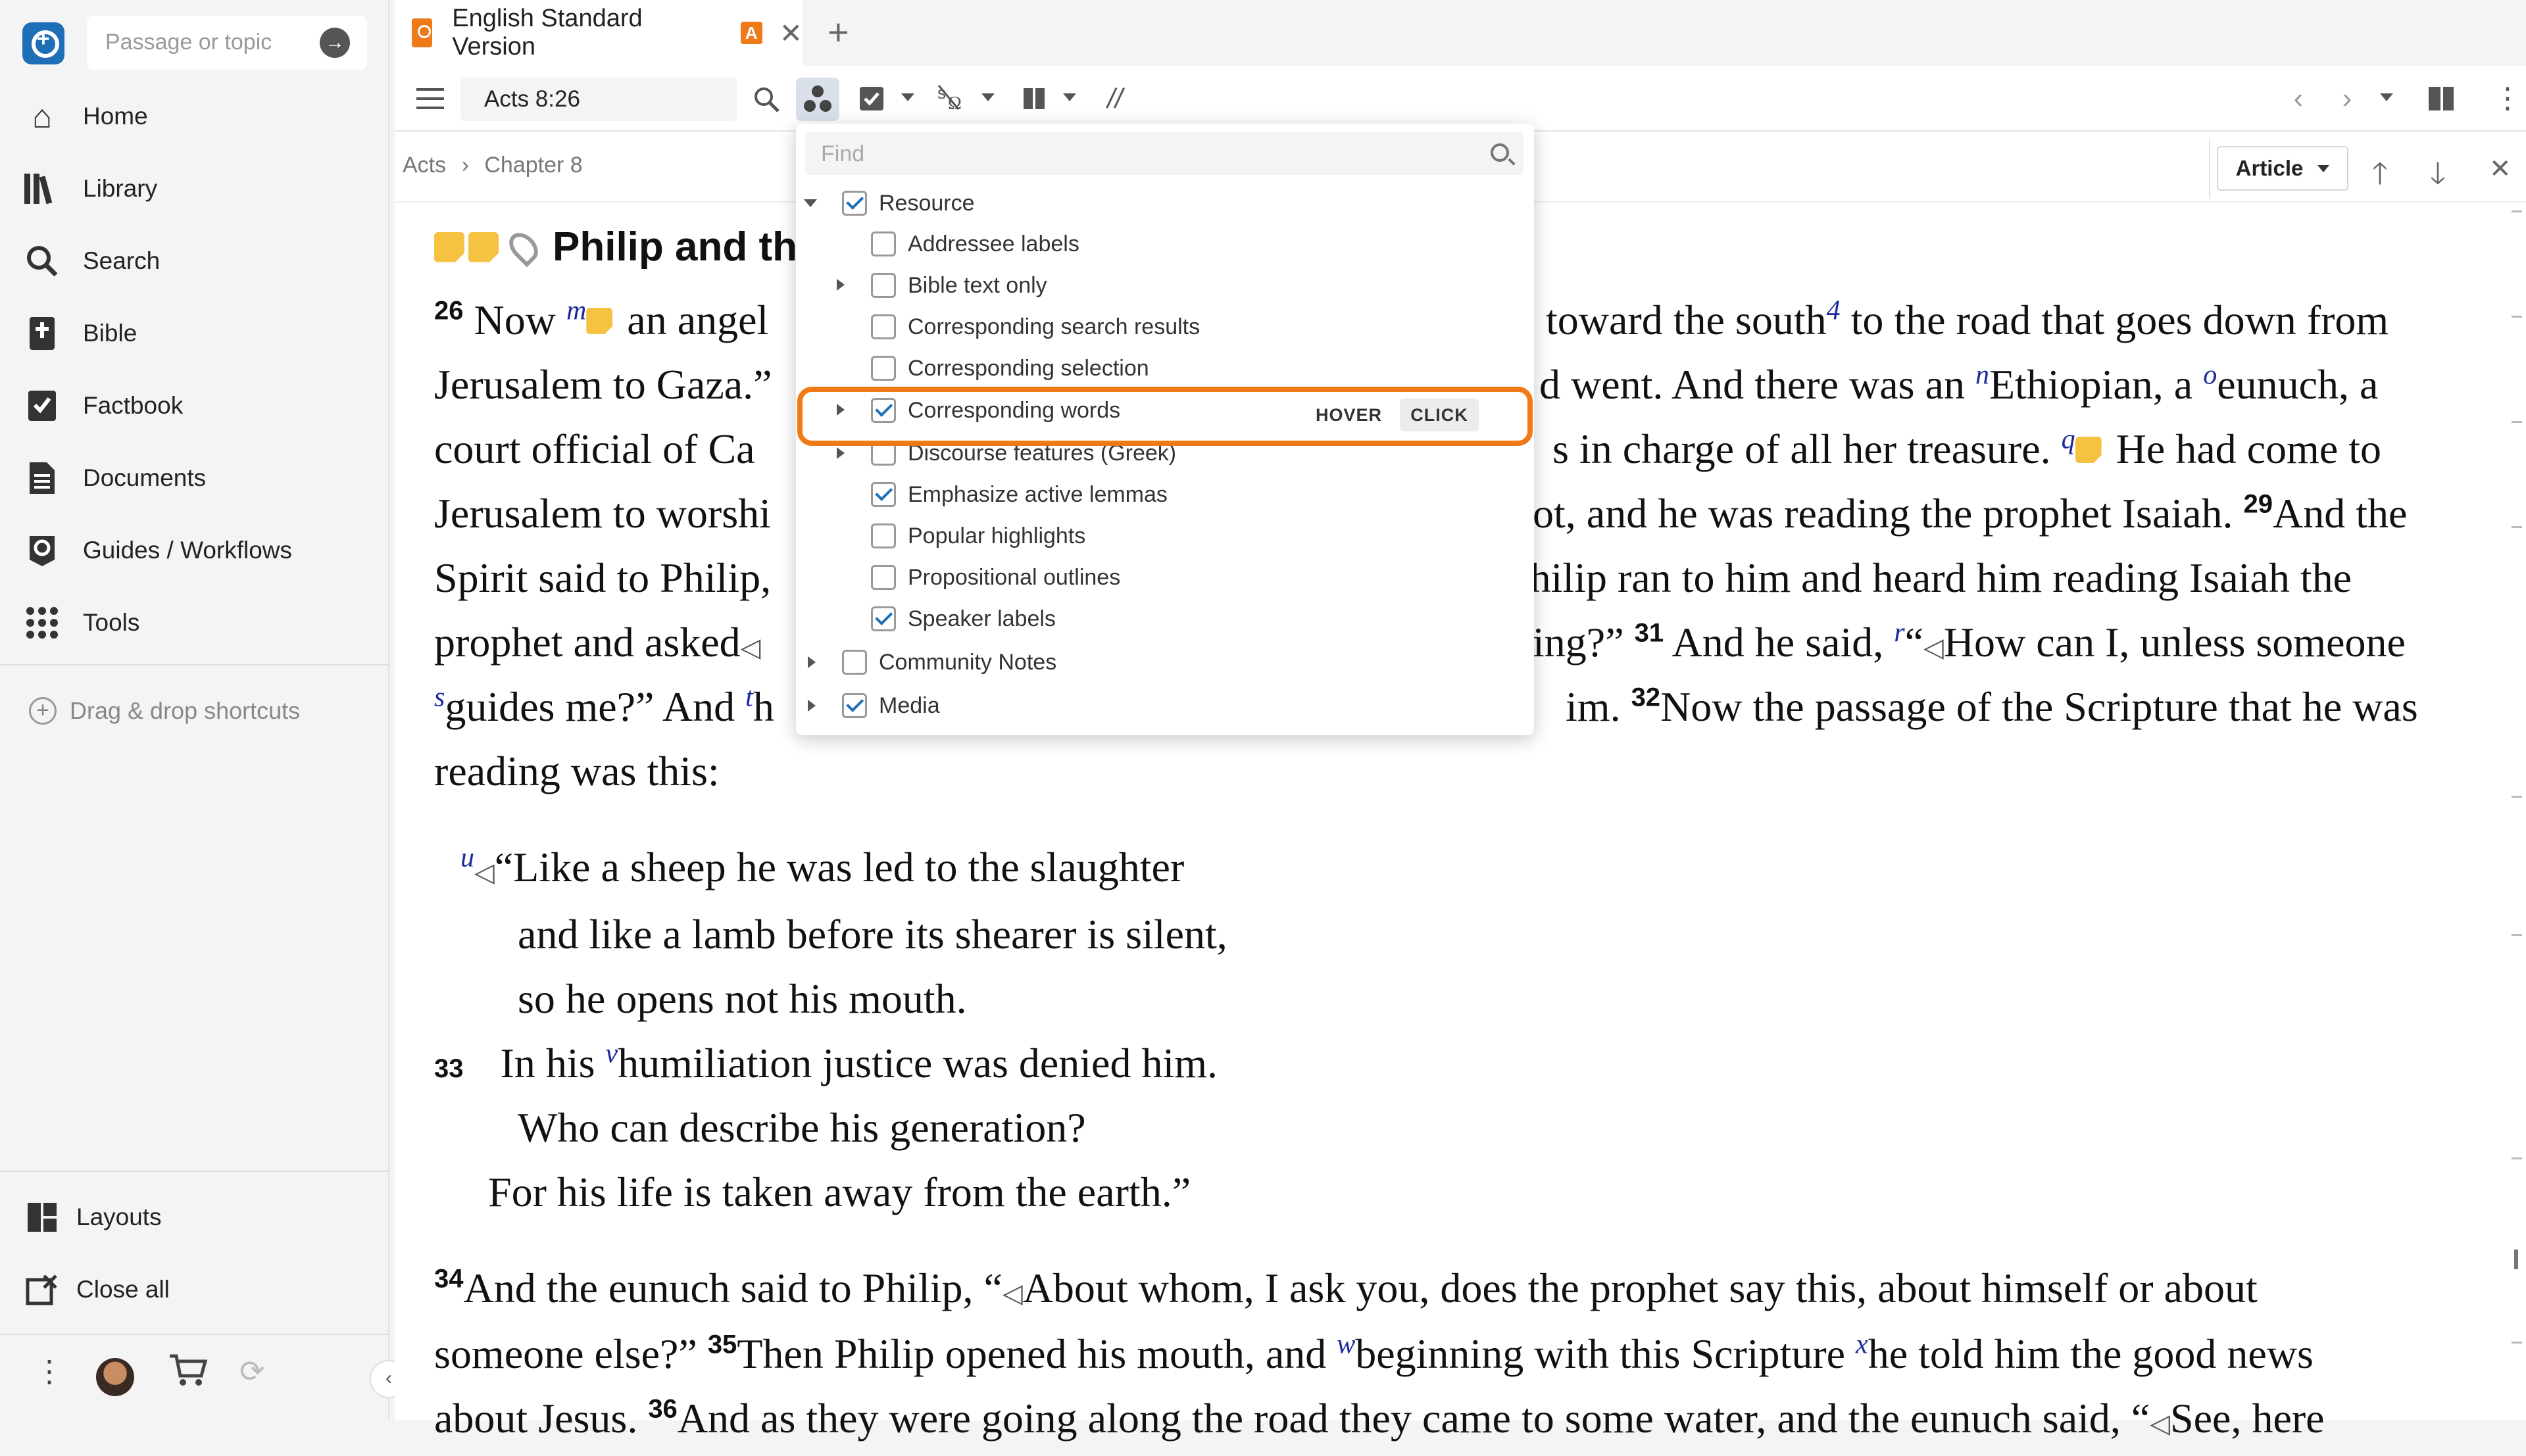 This screenshot has width=2526, height=1456. What do you see at coordinates (1646, 697) in the screenshot?
I see `verse-number: 32` at bounding box center [1646, 697].